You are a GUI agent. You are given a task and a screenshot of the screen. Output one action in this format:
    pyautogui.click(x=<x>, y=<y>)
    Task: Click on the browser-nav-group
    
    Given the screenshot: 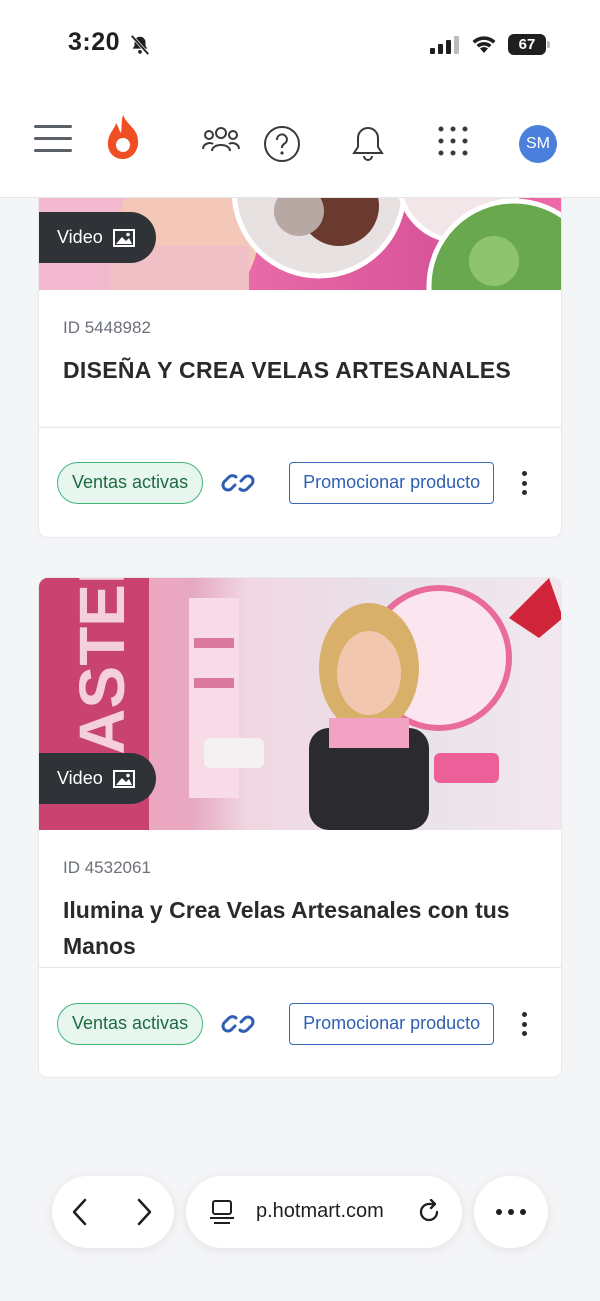 What is the action you would take?
    pyautogui.click(x=113, y=1212)
    